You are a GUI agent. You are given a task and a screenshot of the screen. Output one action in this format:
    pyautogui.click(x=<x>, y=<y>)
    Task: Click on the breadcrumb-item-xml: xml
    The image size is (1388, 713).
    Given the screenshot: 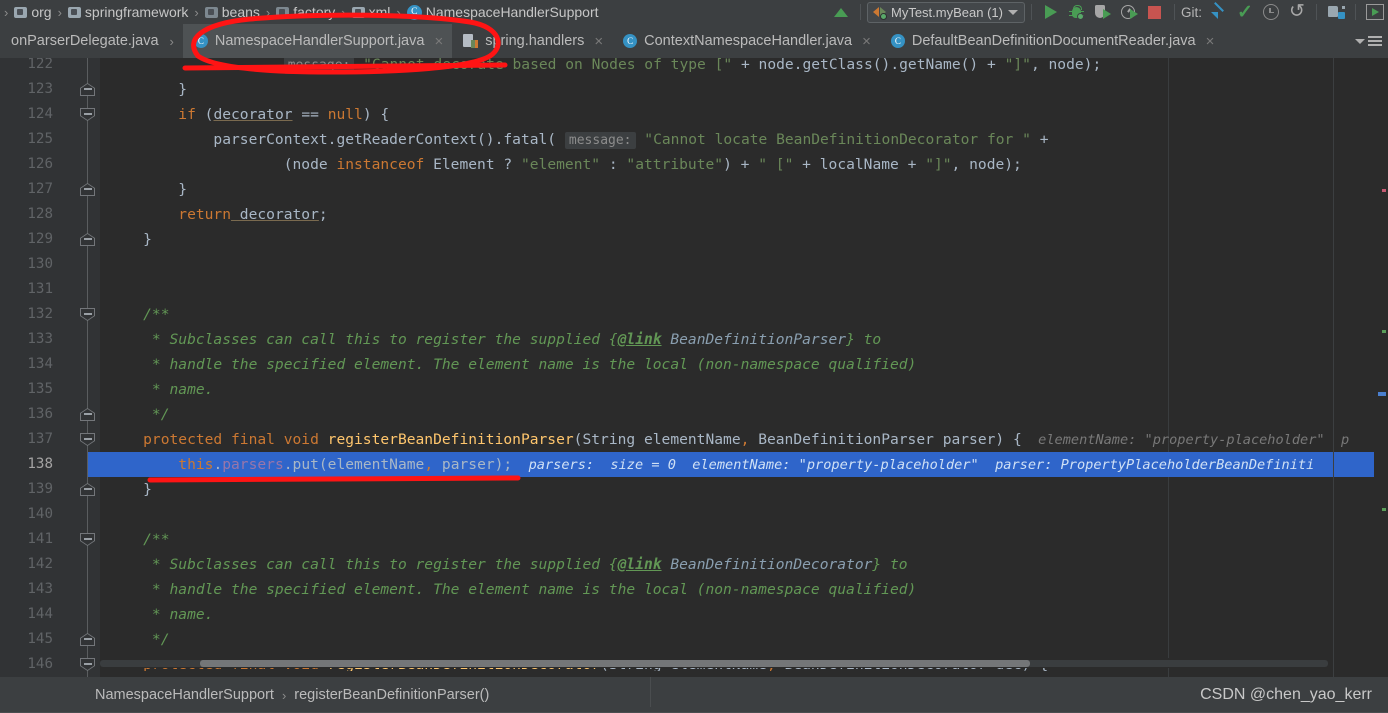 What is the action you would take?
    pyautogui.click(x=371, y=12)
    